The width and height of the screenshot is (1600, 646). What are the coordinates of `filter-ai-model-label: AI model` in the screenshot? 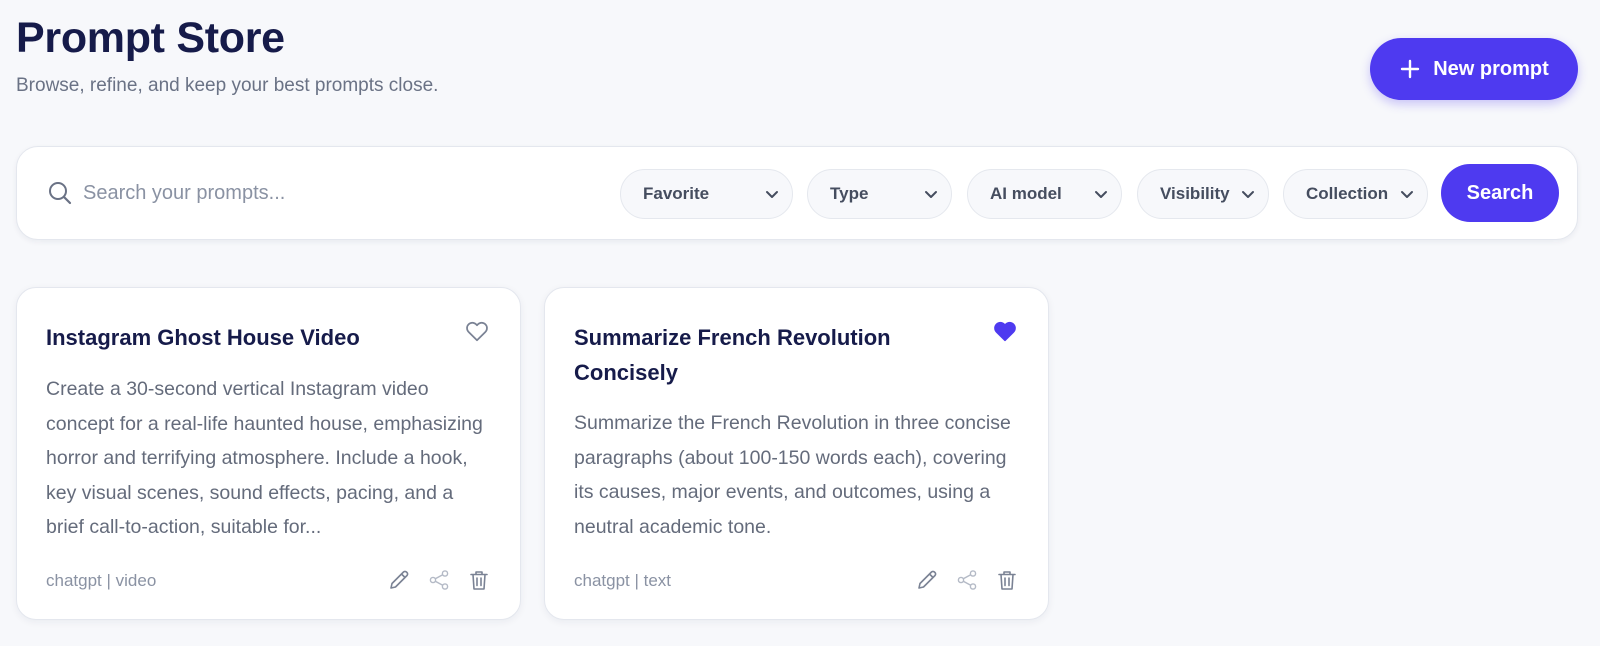 It's located at (1026, 193).